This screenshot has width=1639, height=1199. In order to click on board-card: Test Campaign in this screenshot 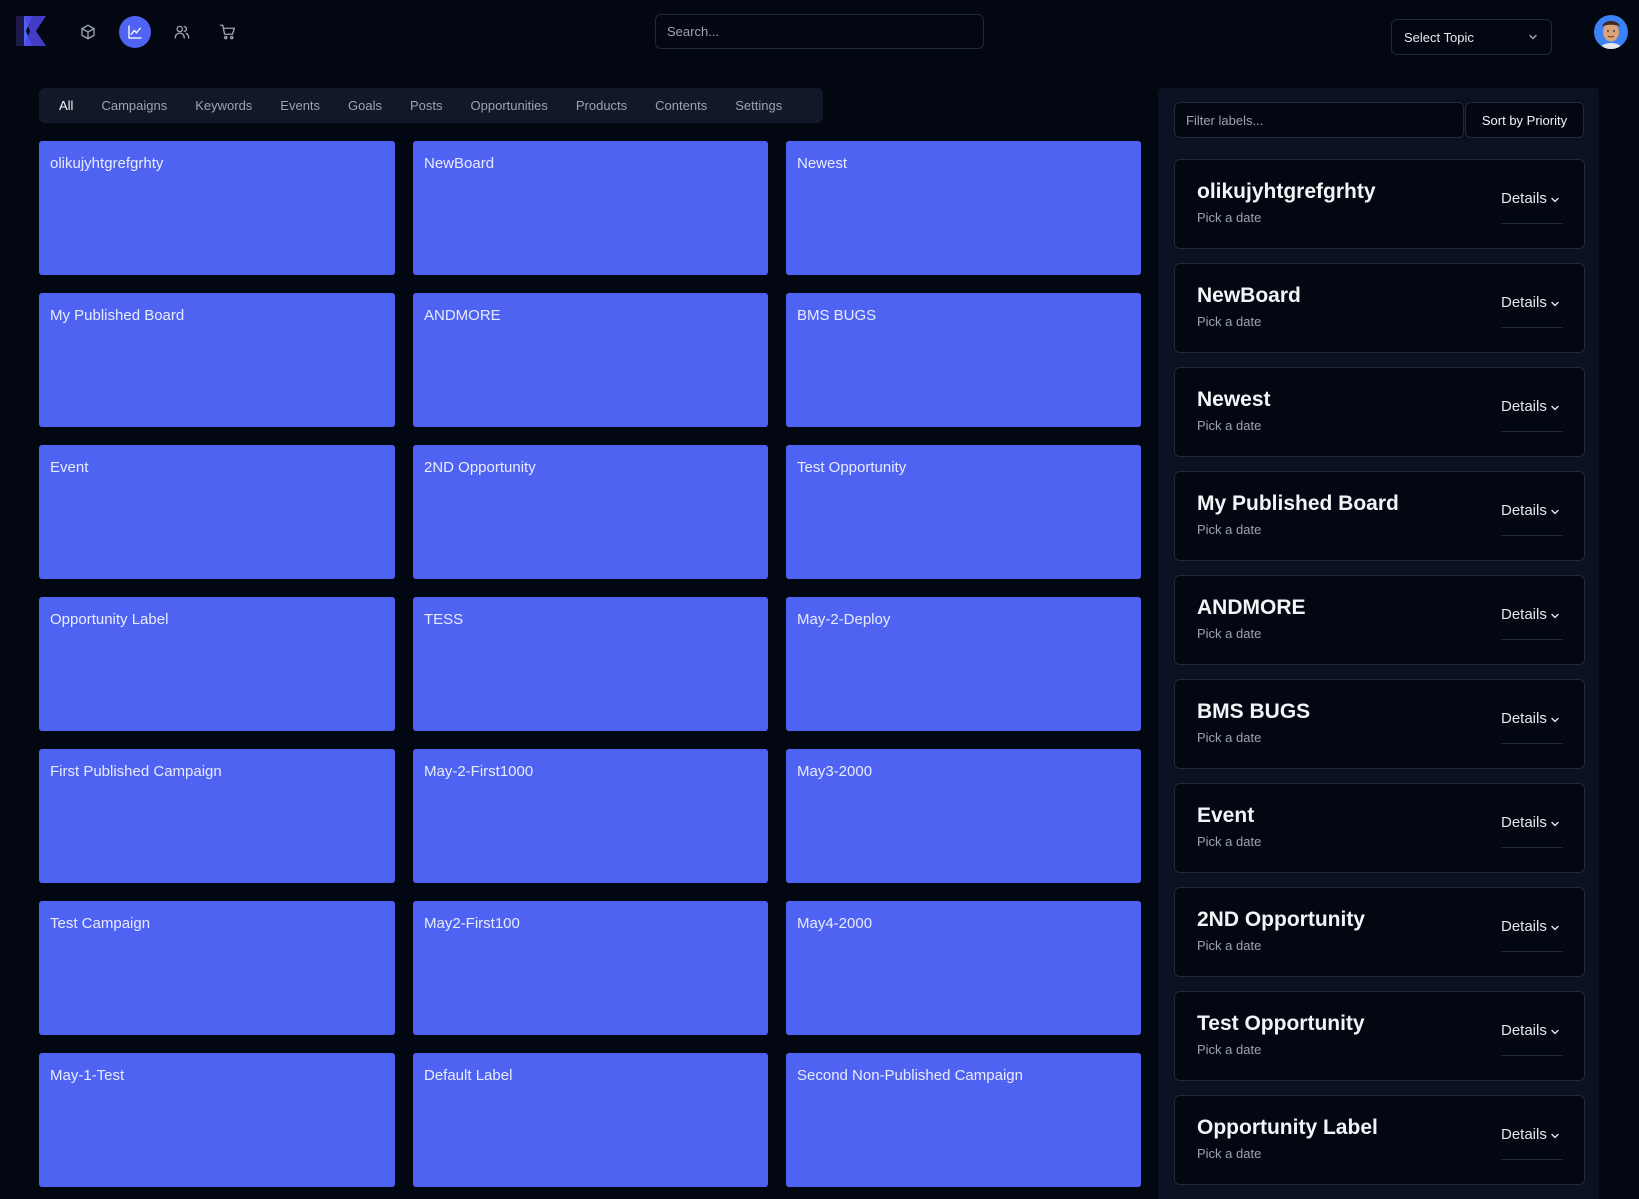, I will do `click(217, 968)`.